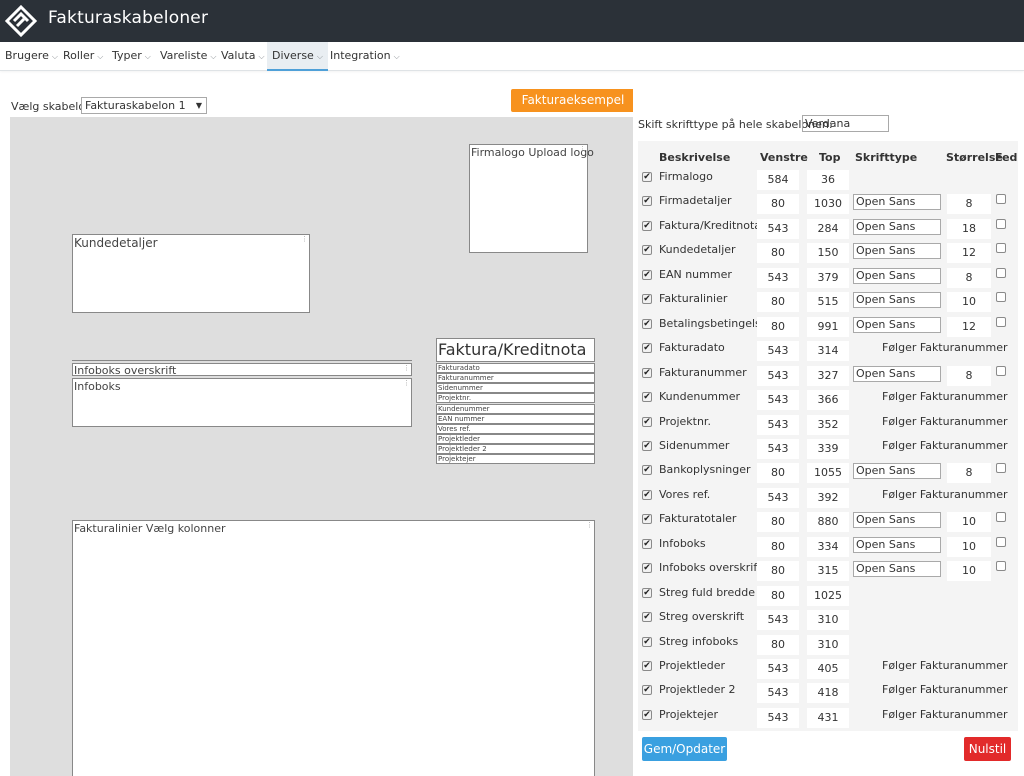 Image resolution: width=1024 pixels, height=776 pixels. Describe the element at coordinates (242, 370) in the screenshot. I see `infoboks-overskrift-box: Infoboks overskrift ⋮` at that location.